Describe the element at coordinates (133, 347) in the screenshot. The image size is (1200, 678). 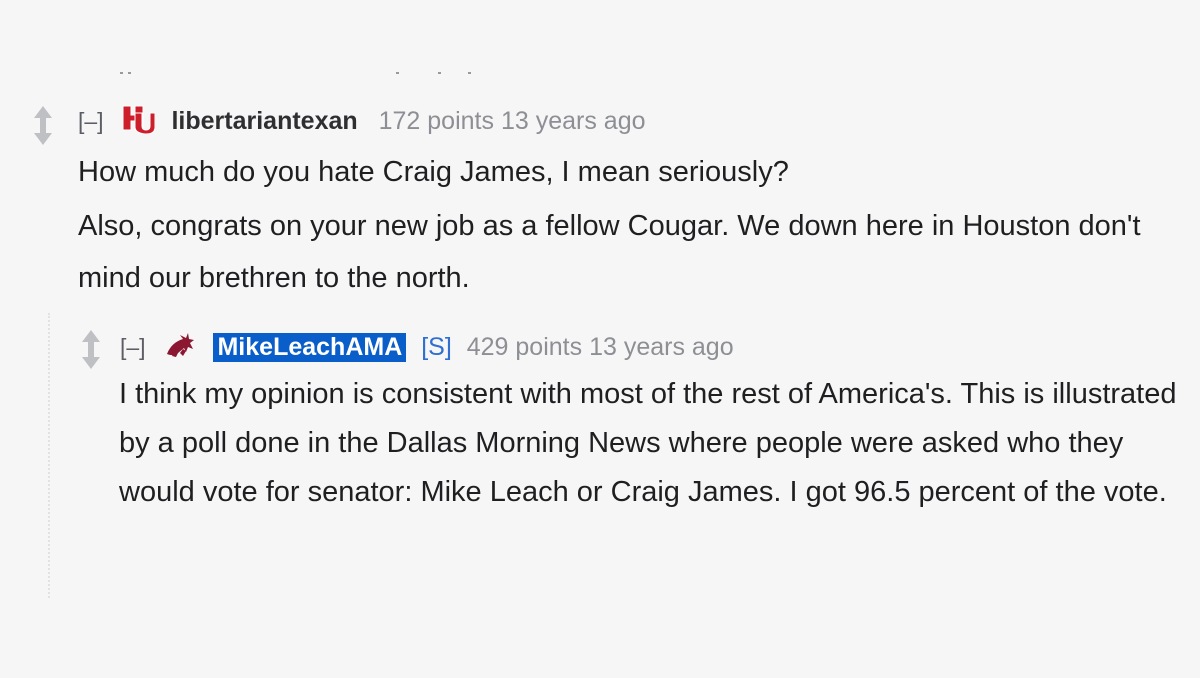
I see `collapse-toggle: [–]` at that location.